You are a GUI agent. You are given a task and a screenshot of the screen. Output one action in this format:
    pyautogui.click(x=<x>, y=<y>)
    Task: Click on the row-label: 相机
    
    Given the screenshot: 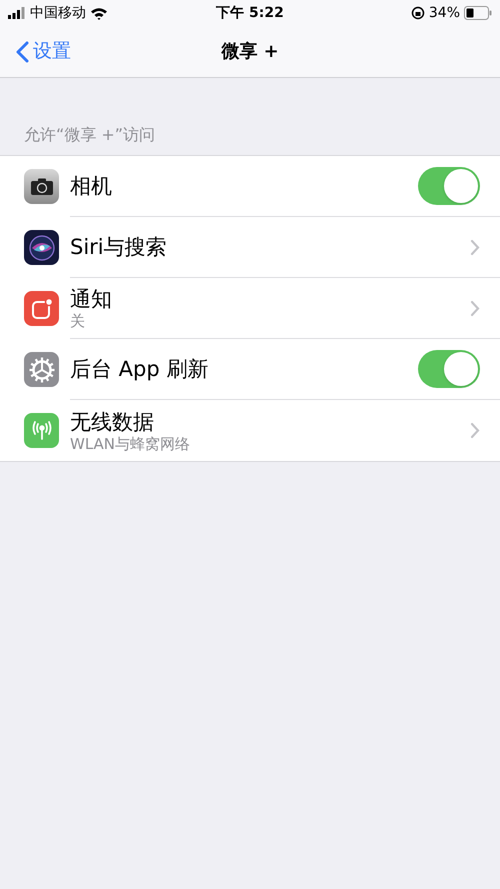 What is the action you would take?
    pyautogui.click(x=91, y=186)
    